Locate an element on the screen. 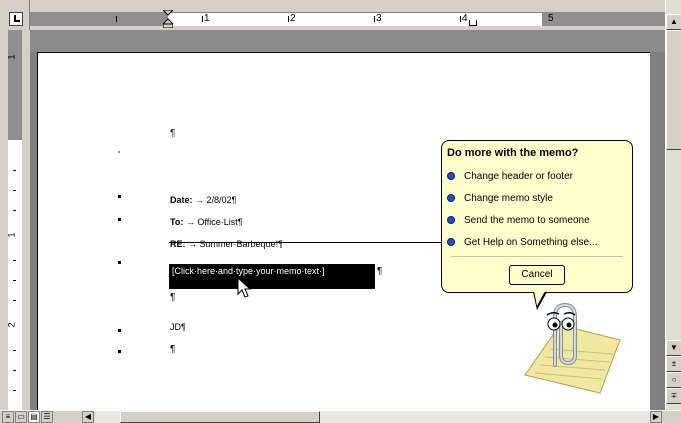 The width and height of the screenshot is (681, 423). memo-text-field: [Click·here·and·type·your·memo·text·] is located at coordinates (272, 271).